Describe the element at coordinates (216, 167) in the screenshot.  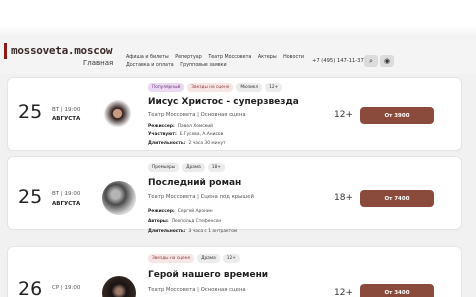
I see `tag-age: 18+` at that location.